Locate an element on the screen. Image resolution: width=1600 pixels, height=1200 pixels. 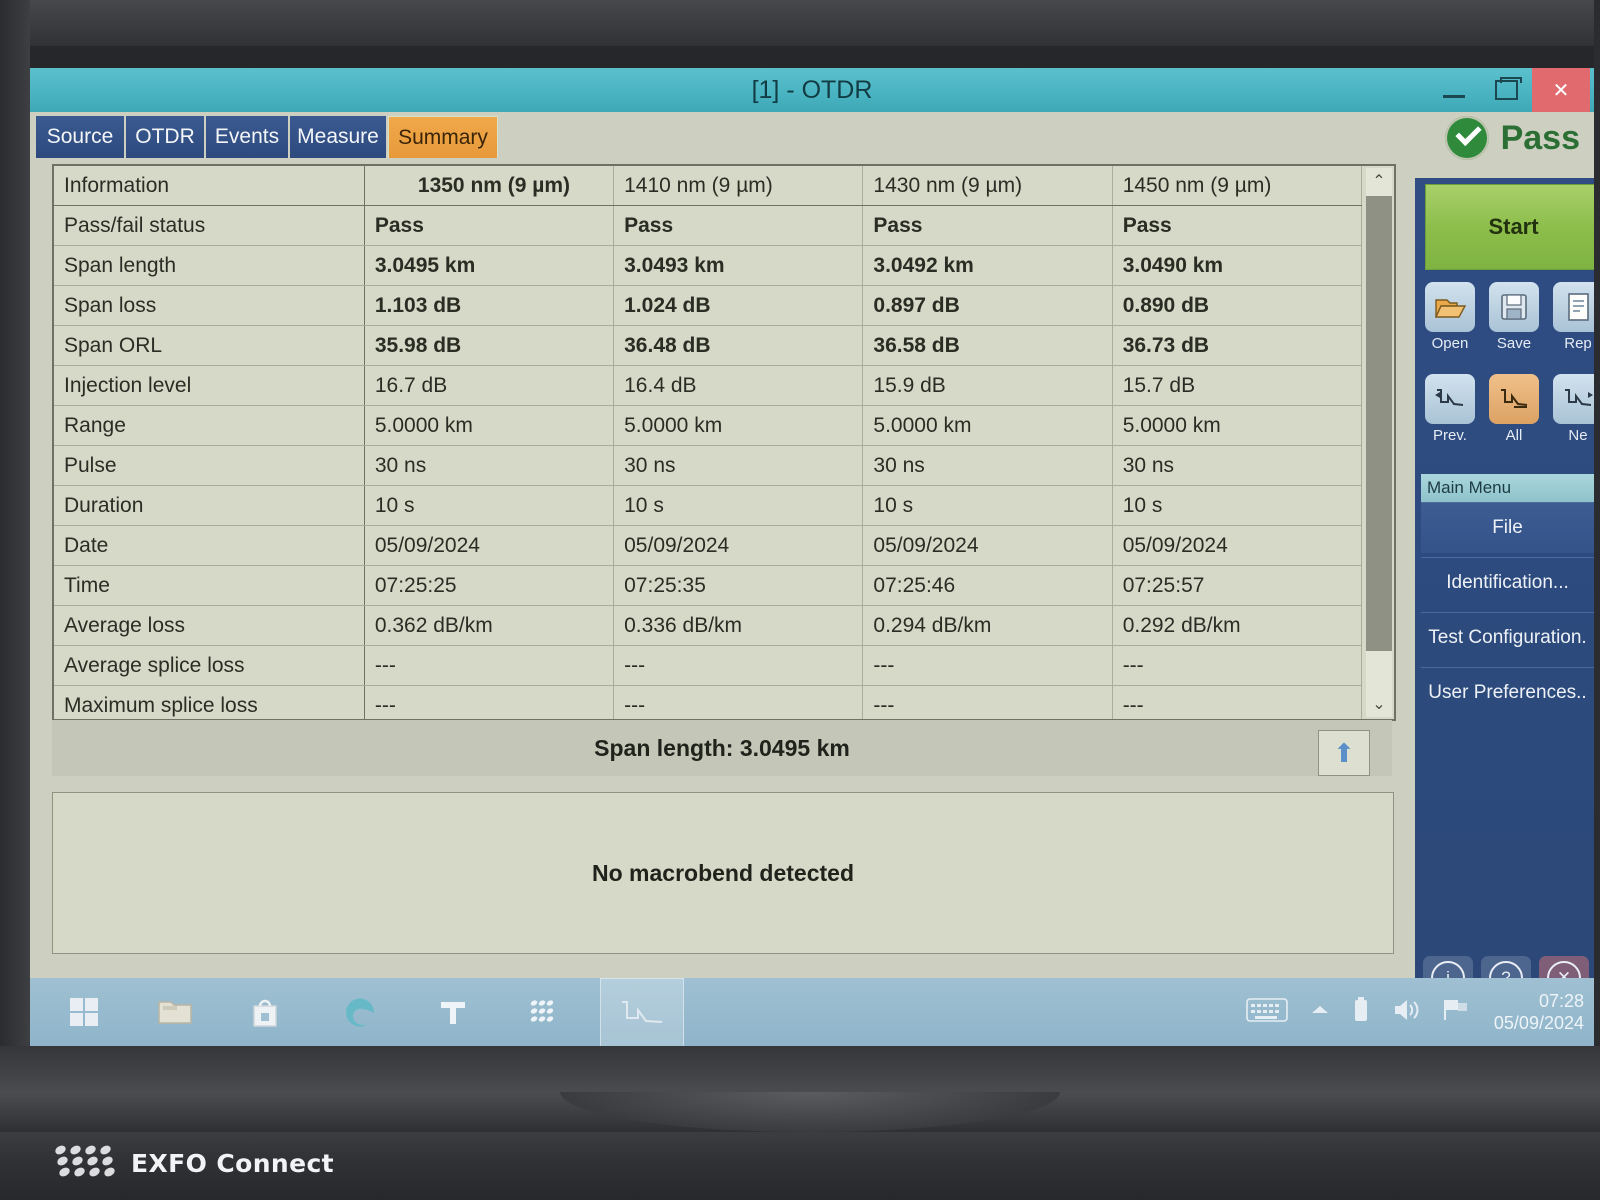
battery-status is located at coordinates (1361, 1012).